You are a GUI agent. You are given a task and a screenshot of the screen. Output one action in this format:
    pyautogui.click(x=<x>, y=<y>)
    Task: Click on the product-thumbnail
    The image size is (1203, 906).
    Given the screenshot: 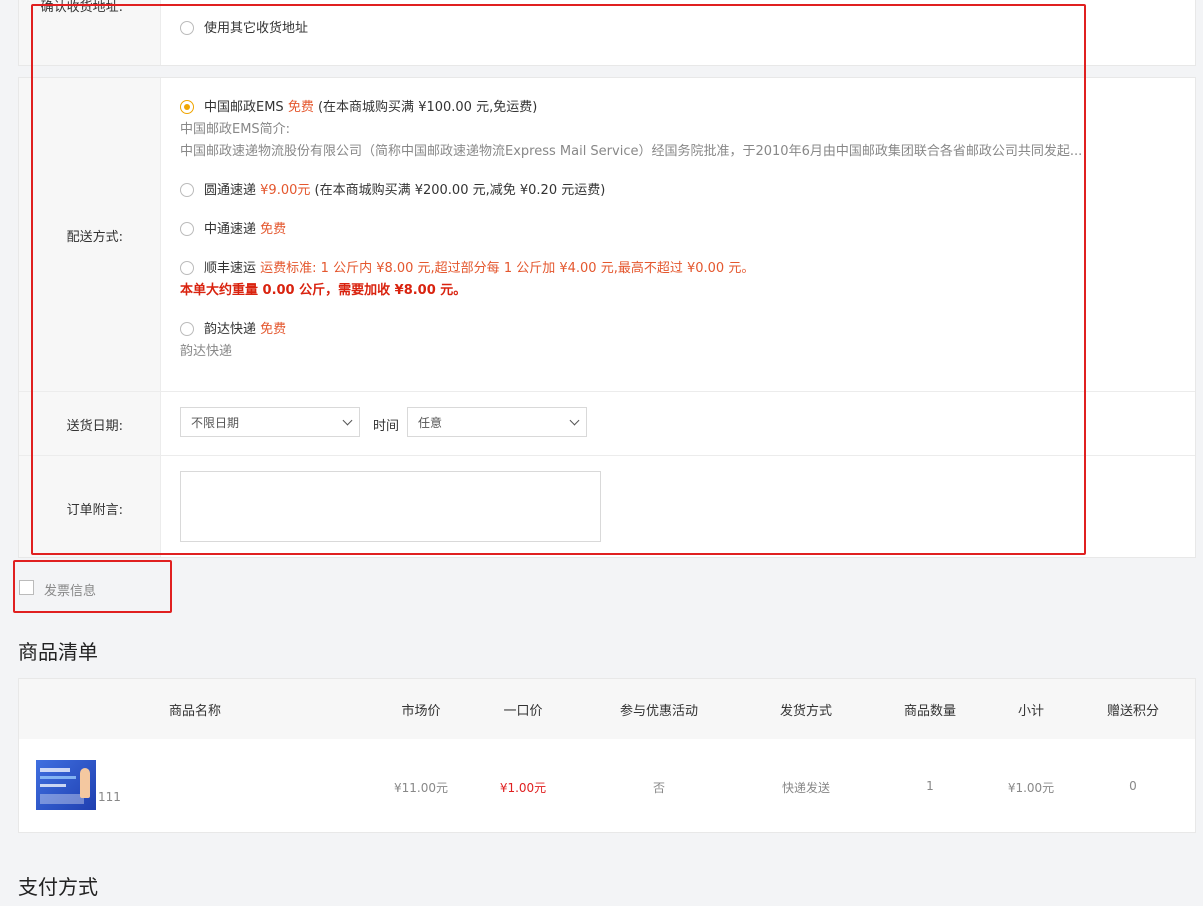 What is the action you would take?
    pyautogui.click(x=66, y=785)
    